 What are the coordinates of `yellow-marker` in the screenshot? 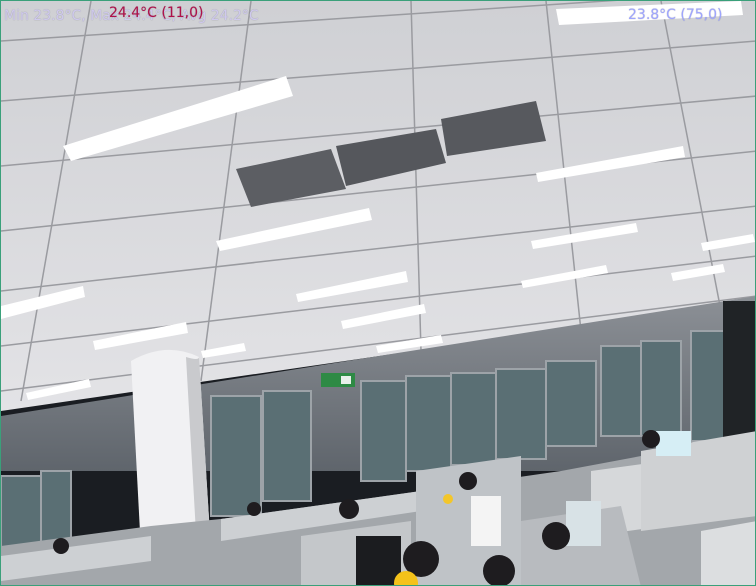 It's located at (448, 499).